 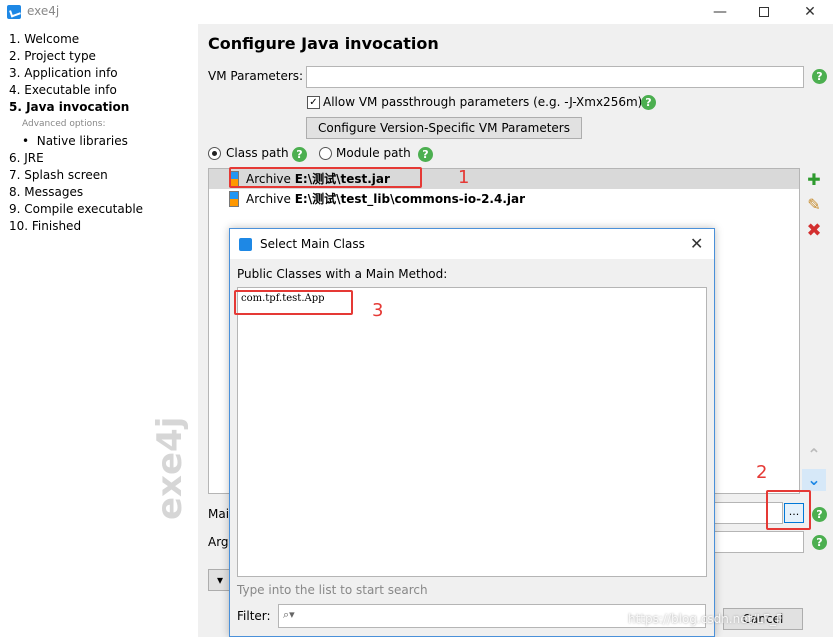 I want to click on class-path-radio, so click(x=214, y=153).